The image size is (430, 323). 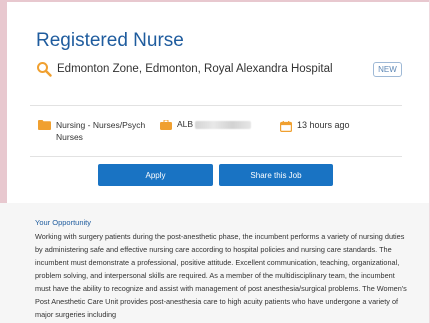 What do you see at coordinates (44, 125) in the screenshot?
I see `folder-icon` at bounding box center [44, 125].